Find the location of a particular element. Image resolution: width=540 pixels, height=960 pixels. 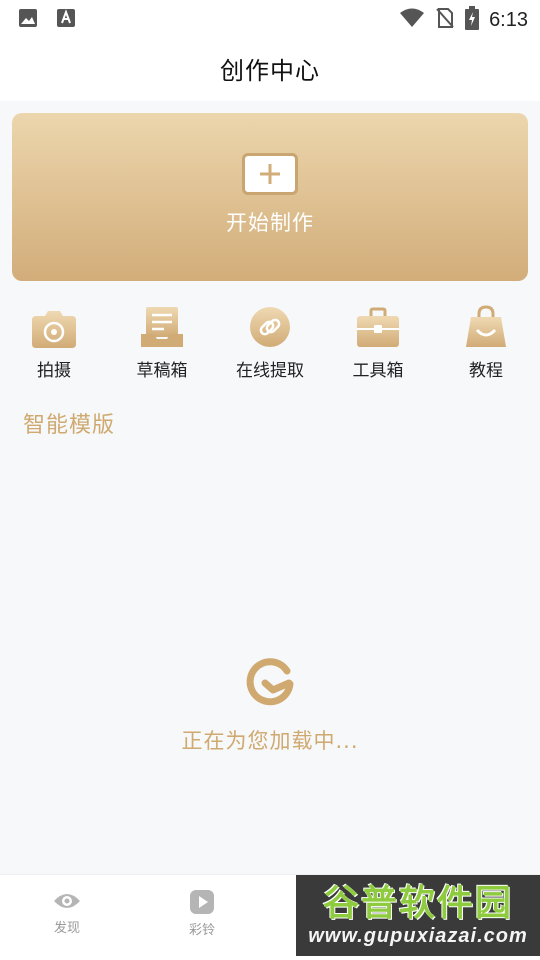

image-icon is located at coordinates (28, 20).